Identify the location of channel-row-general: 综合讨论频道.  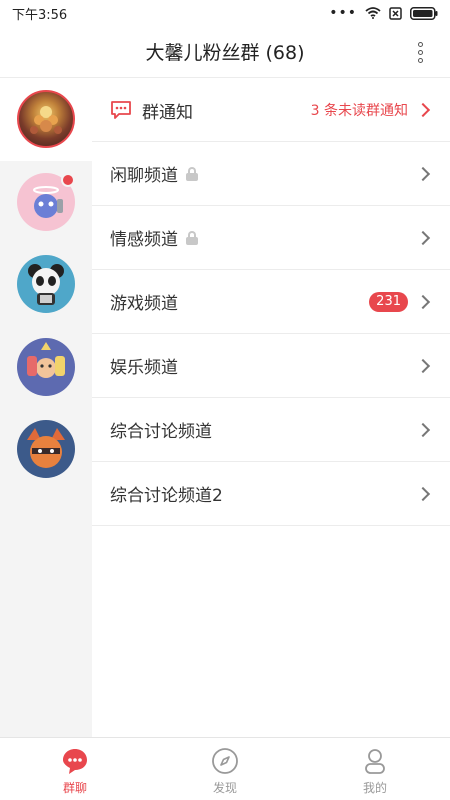
(271, 430).